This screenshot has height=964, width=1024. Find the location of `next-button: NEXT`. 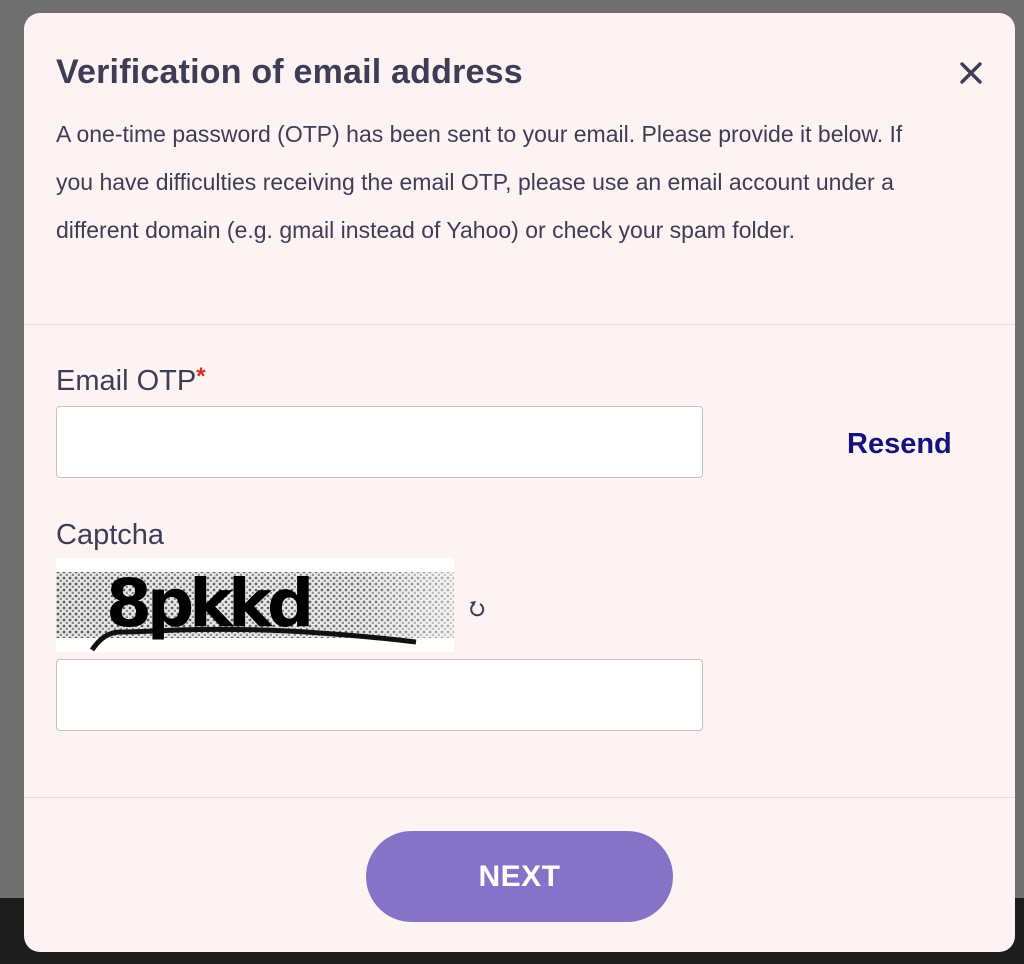

next-button: NEXT is located at coordinates (519, 876).